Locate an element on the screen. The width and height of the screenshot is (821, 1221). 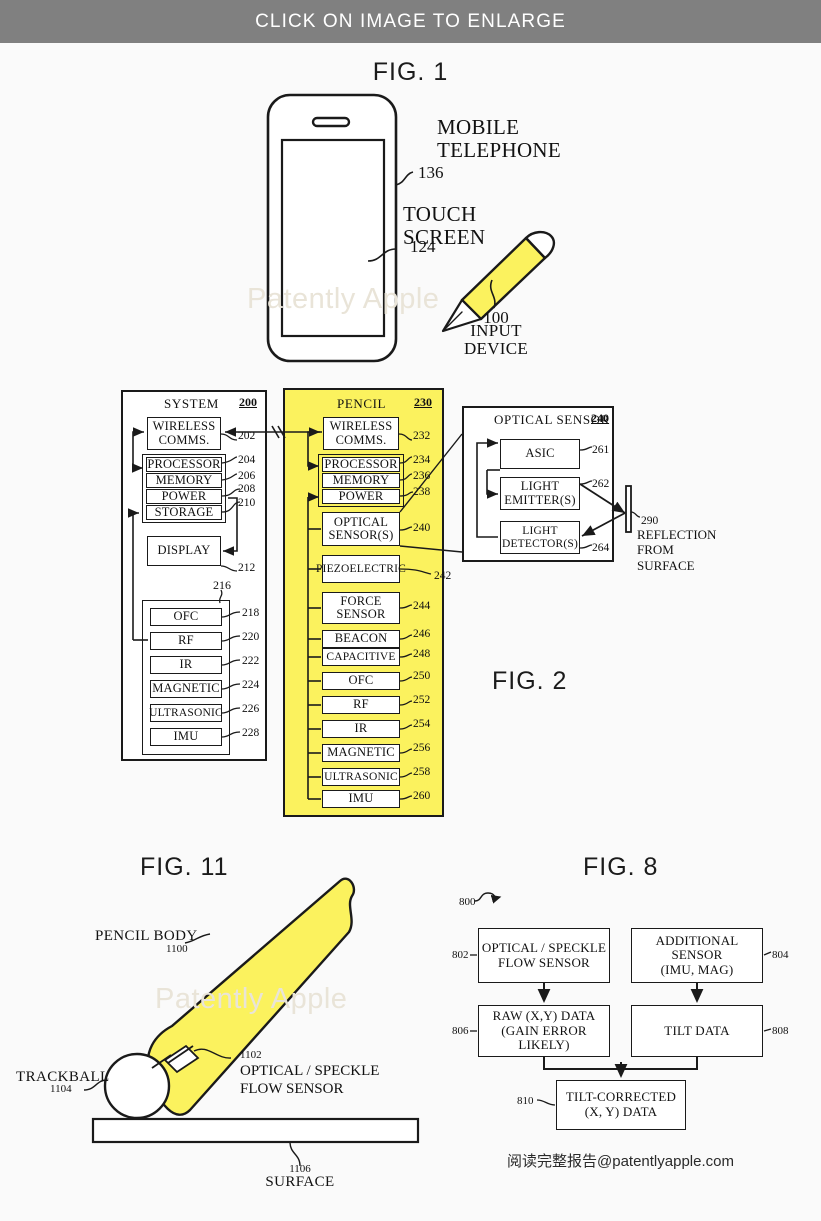
pencil-ref-232: 232 is located at coordinates (422, 436).